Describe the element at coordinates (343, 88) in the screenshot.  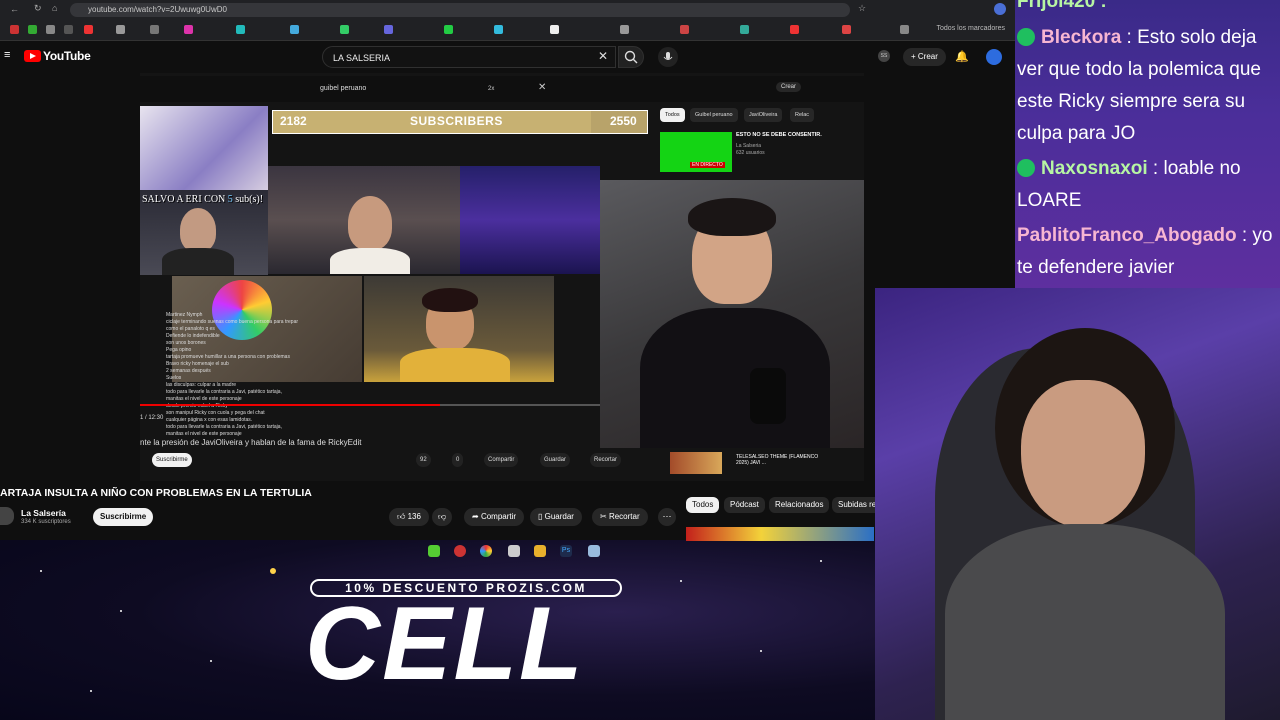
I see `inner-search-input: guibel peruano` at that location.